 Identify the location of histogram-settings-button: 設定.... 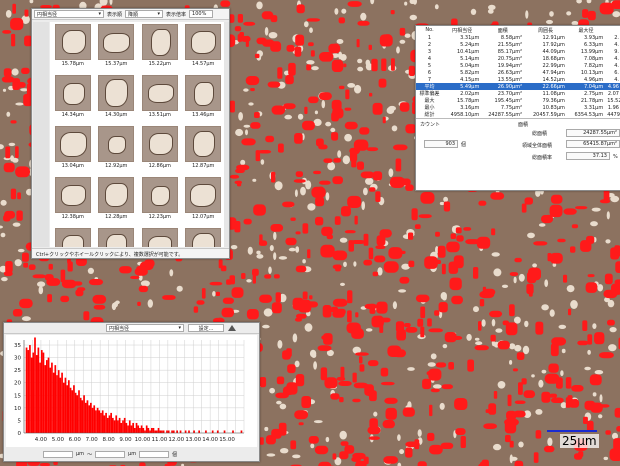
(206, 328).